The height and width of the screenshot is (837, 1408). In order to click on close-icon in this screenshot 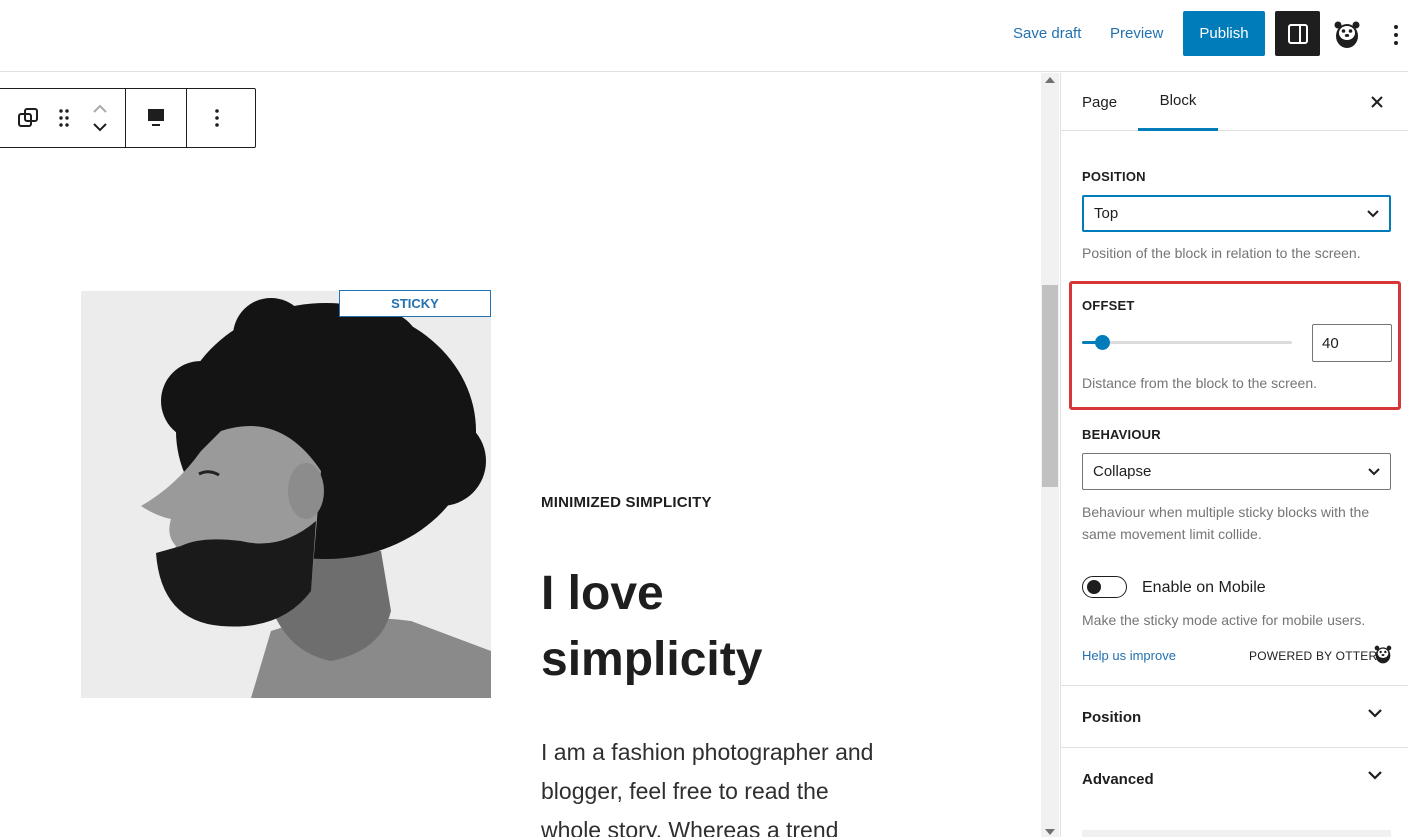, I will do `click(1377, 102)`.